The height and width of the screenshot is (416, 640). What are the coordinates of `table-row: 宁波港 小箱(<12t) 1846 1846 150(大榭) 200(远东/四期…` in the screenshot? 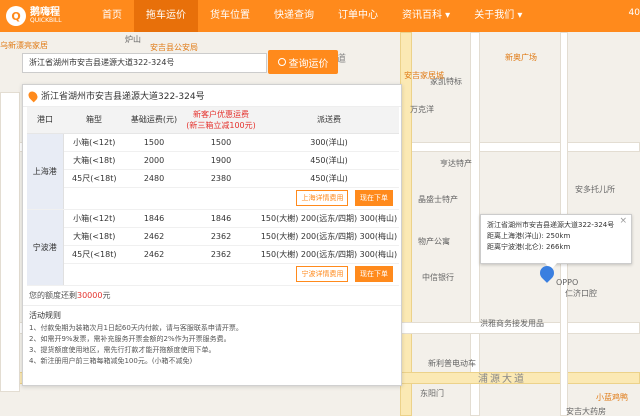 It's located at (213, 247).